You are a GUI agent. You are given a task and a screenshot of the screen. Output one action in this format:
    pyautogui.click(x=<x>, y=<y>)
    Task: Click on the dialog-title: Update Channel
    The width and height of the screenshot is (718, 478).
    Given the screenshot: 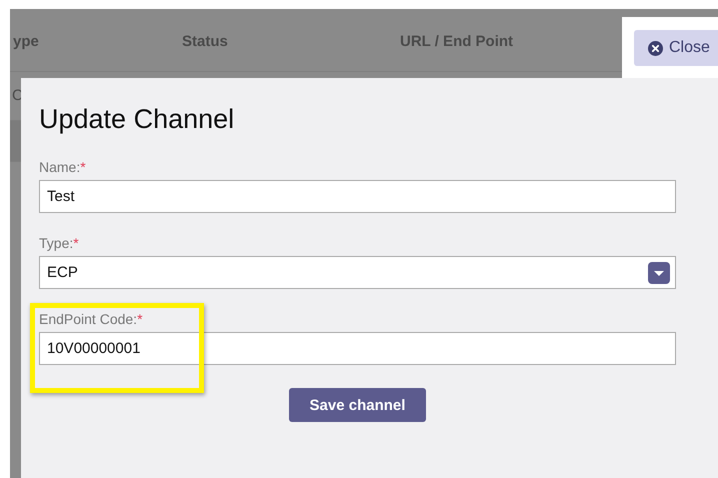 What is the action you would take?
    pyautogui.click(x=137, y=119)
    